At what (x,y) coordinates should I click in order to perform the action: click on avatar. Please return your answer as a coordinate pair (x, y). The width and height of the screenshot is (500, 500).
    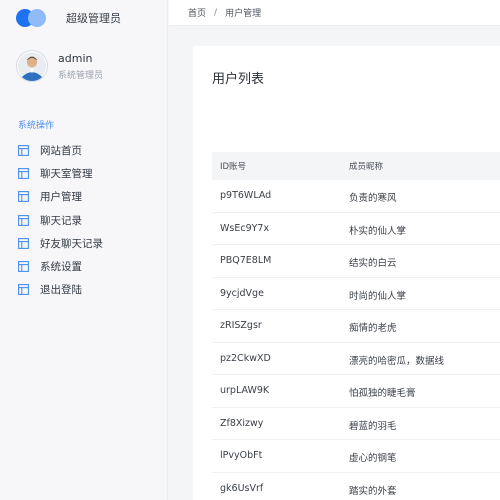
    Looking at the image, I should click on (32, 66).